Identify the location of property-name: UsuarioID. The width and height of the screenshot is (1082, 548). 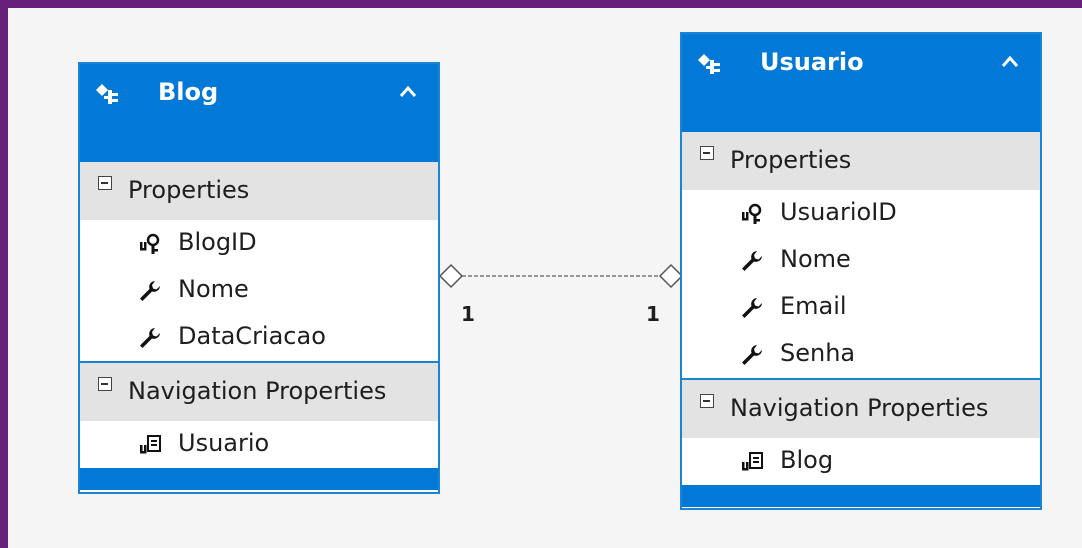
(838, 212).